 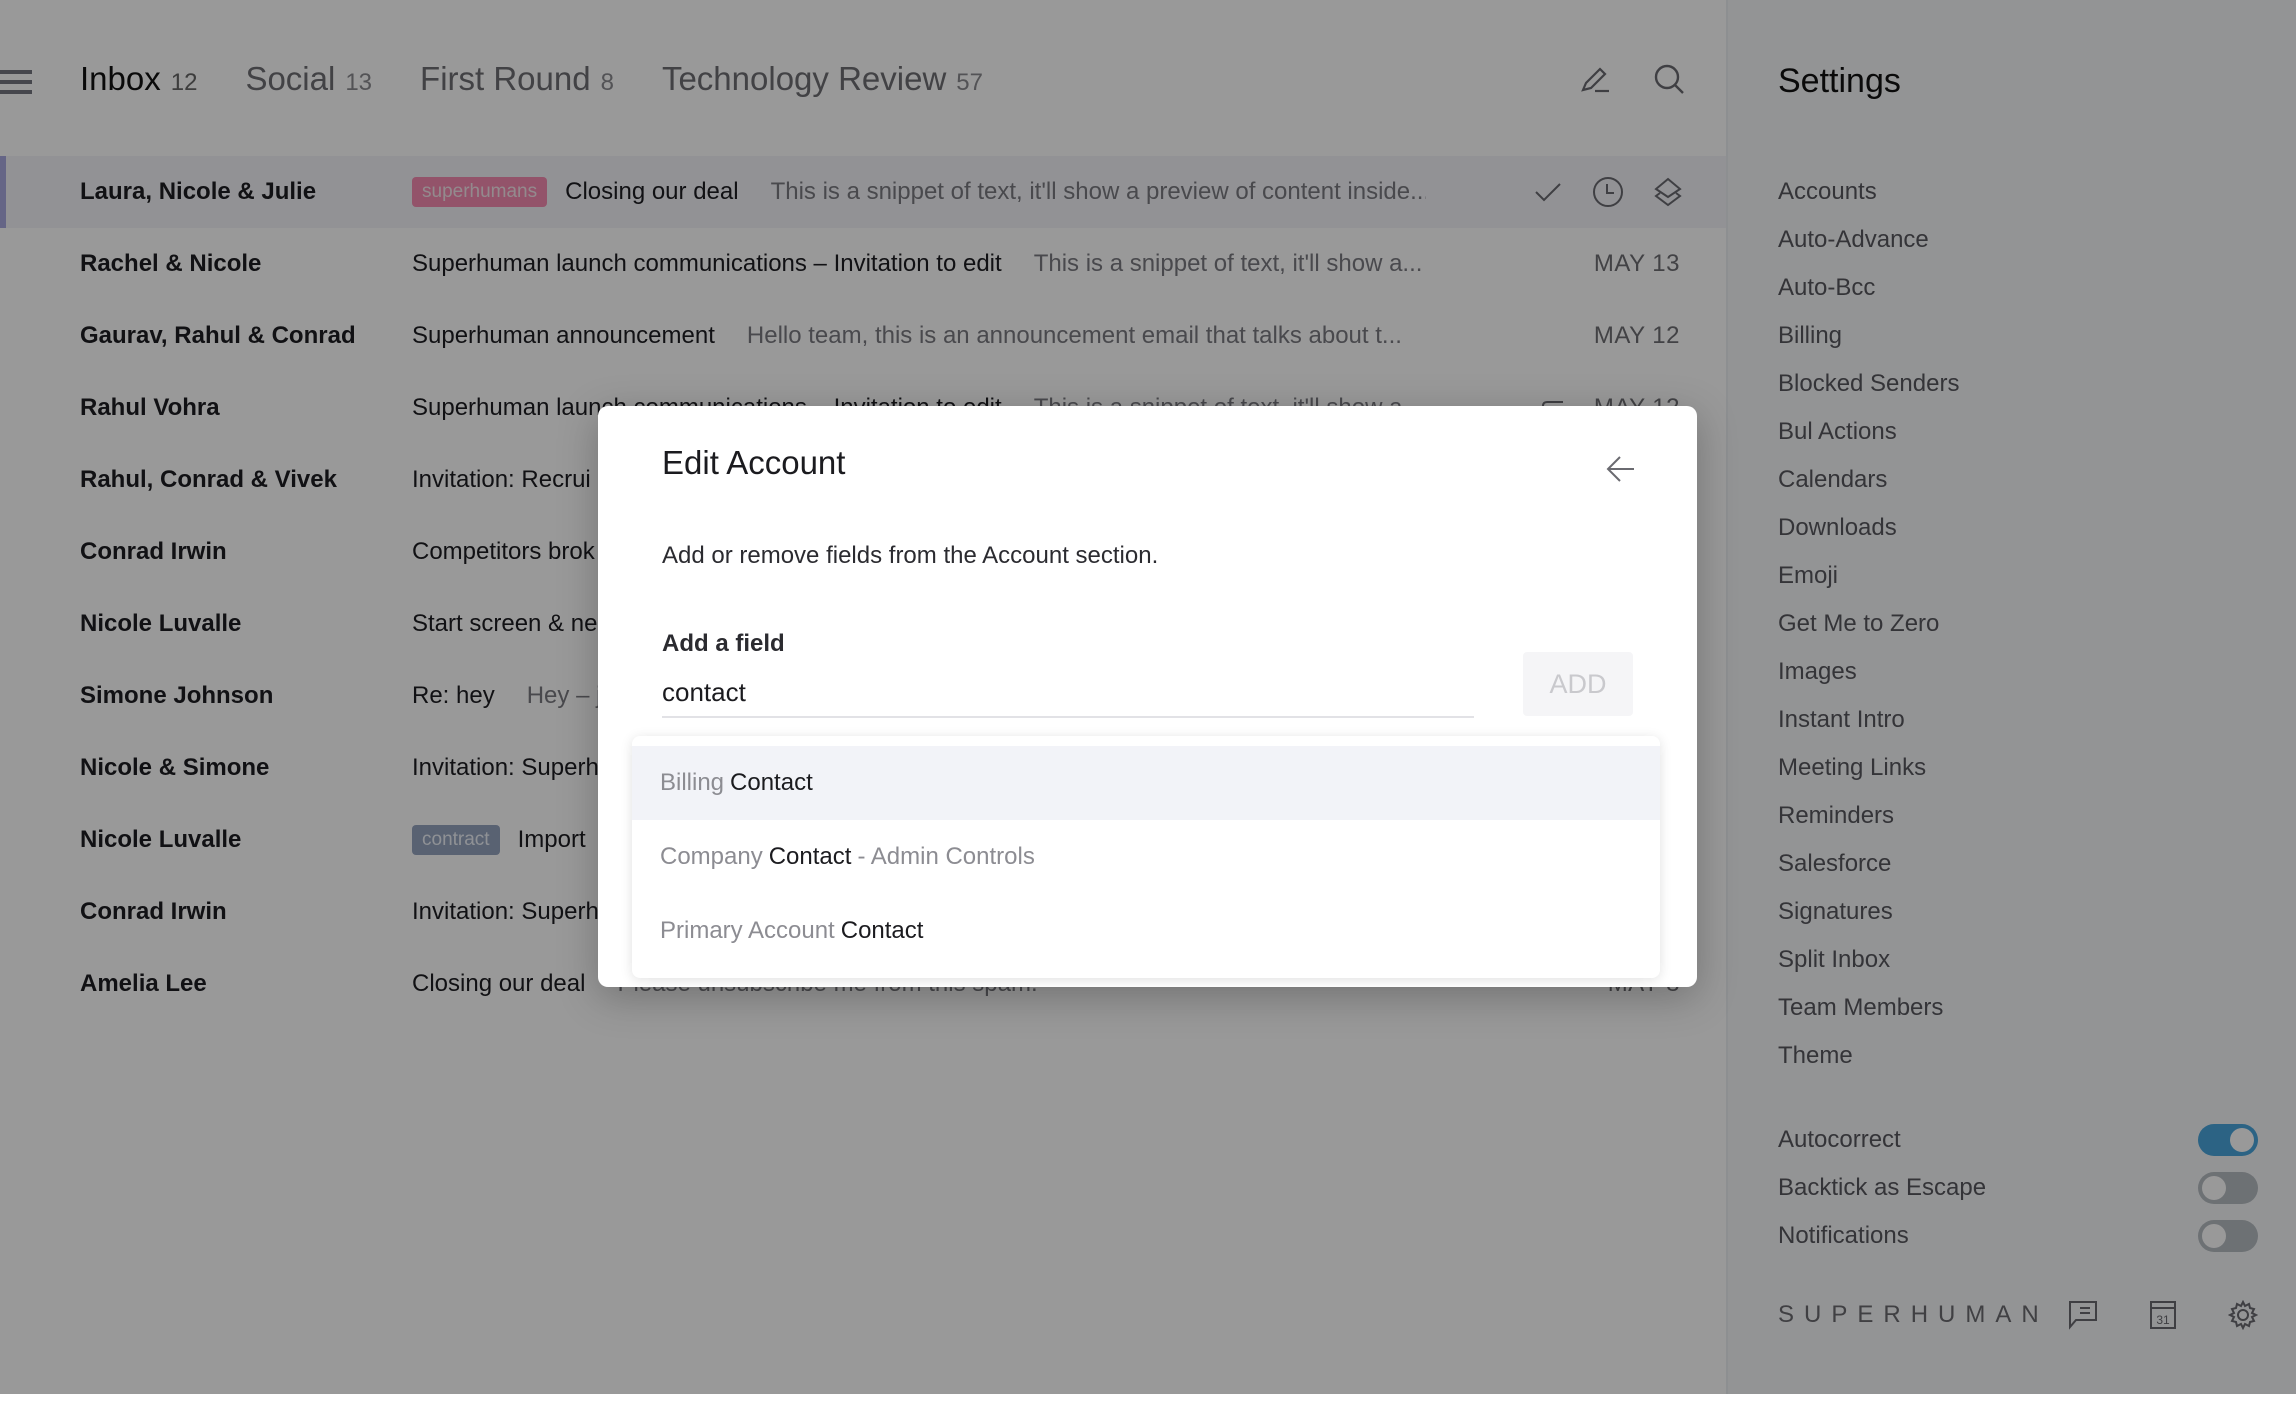 I want to click on suggestion-prefix: Primary Account, so click(x=747, y=930).